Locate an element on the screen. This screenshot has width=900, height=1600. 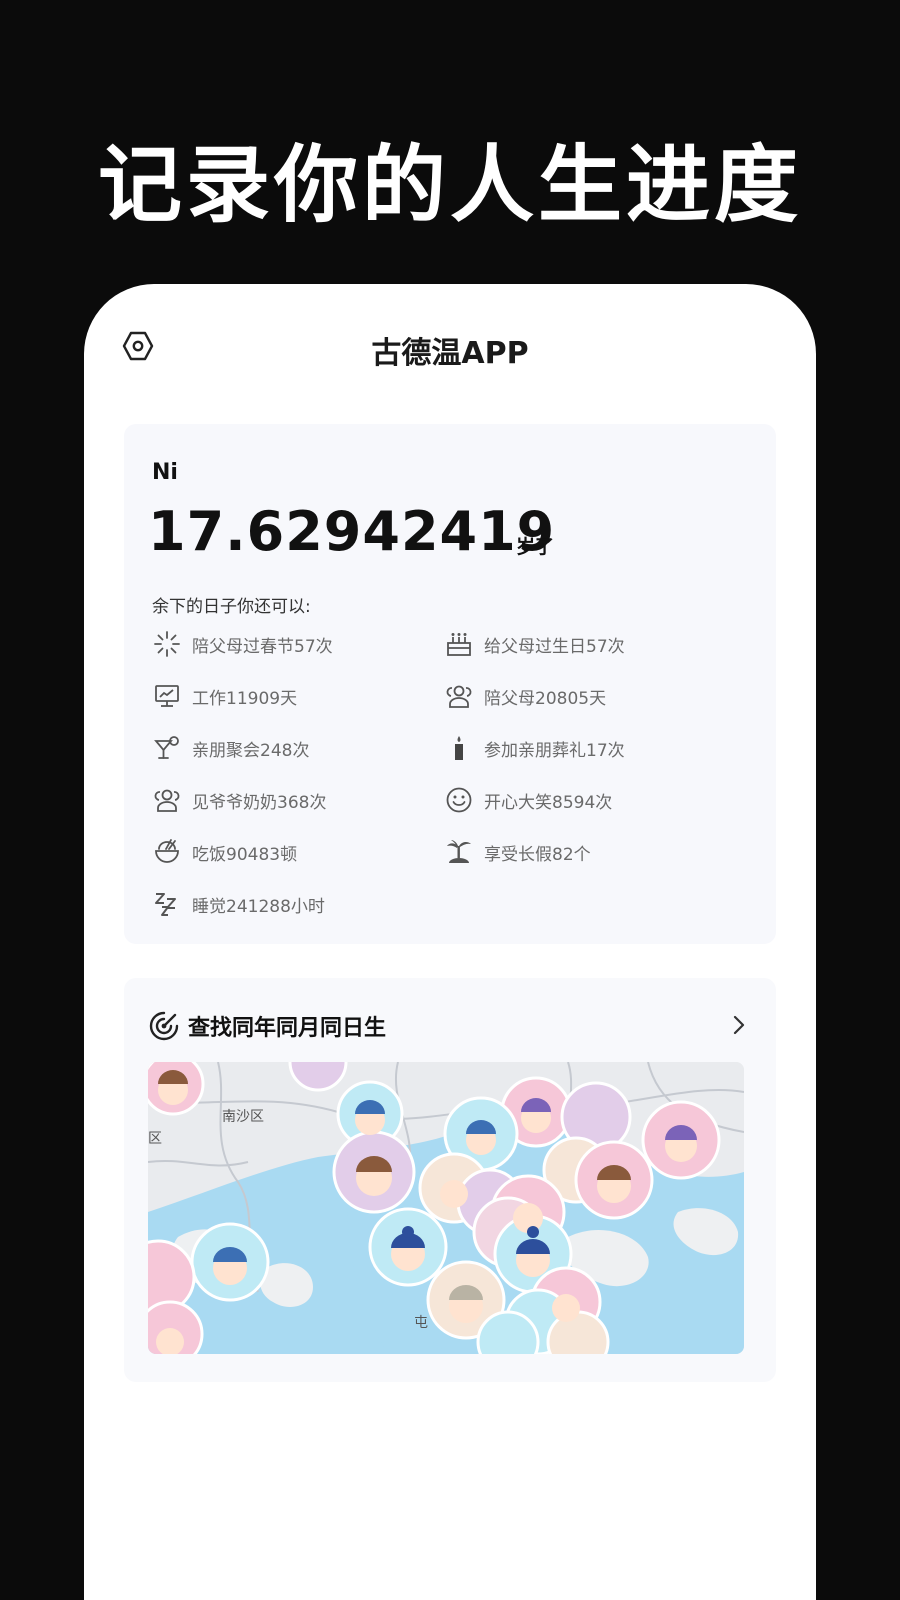
user-name: Ni is located at coordinates (165, 472).